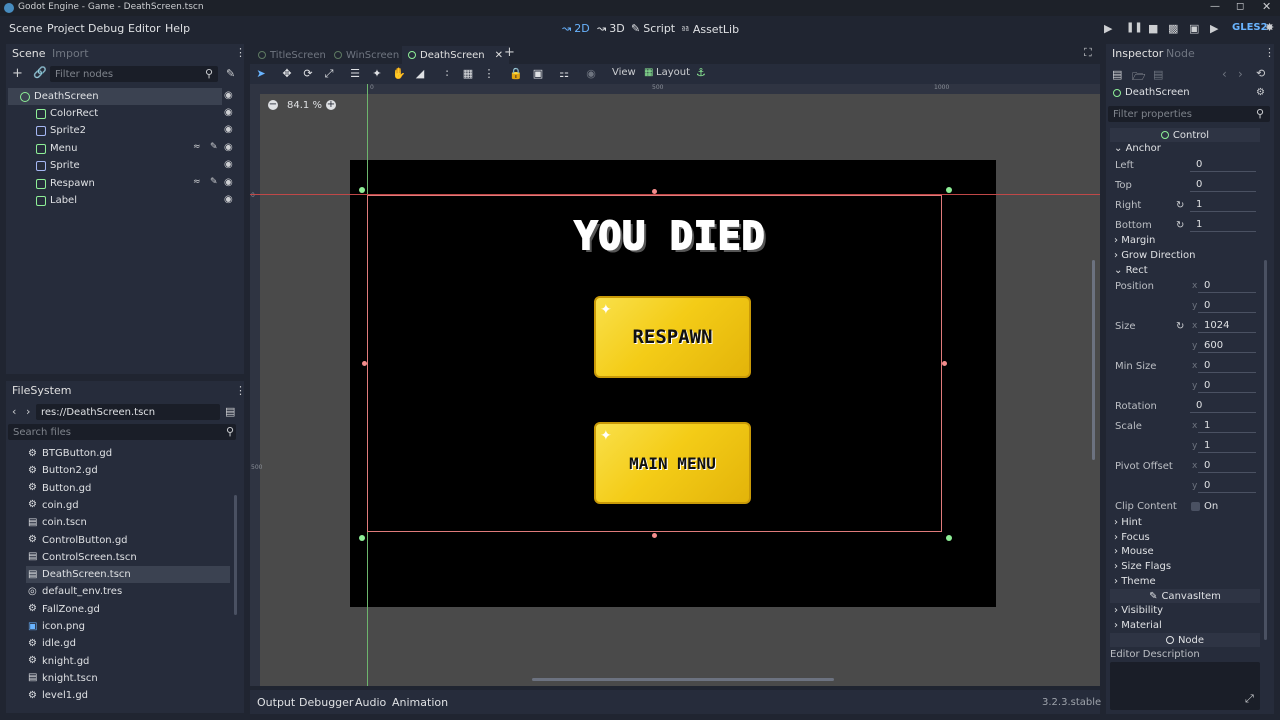 This screenshot has height=720, width=1280. Describe the element at coordinates (362, 538) in the screenshot. I see `anchor-bottom-left` at that location.